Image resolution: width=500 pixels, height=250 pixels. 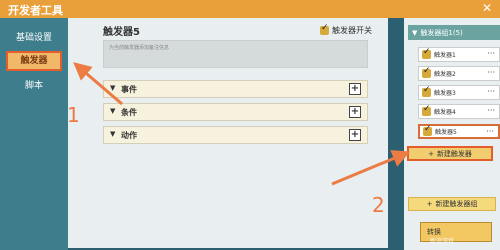 I want to click on arrow-to-triggers, so click(x=98, y=84).